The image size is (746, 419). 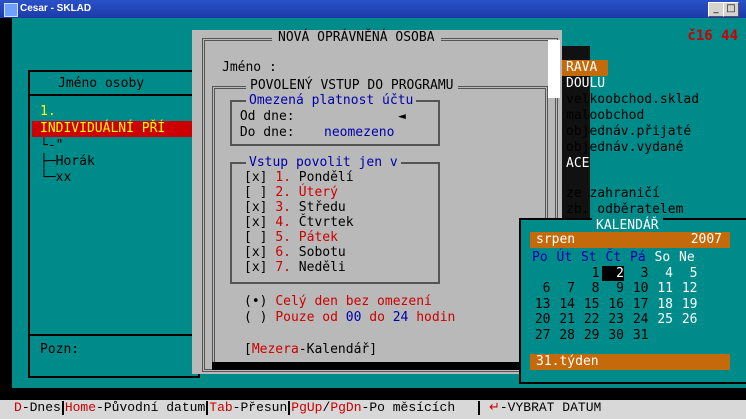 I want to click on calendar-month-bar: srpen 2007, so click(x=630, y=240).